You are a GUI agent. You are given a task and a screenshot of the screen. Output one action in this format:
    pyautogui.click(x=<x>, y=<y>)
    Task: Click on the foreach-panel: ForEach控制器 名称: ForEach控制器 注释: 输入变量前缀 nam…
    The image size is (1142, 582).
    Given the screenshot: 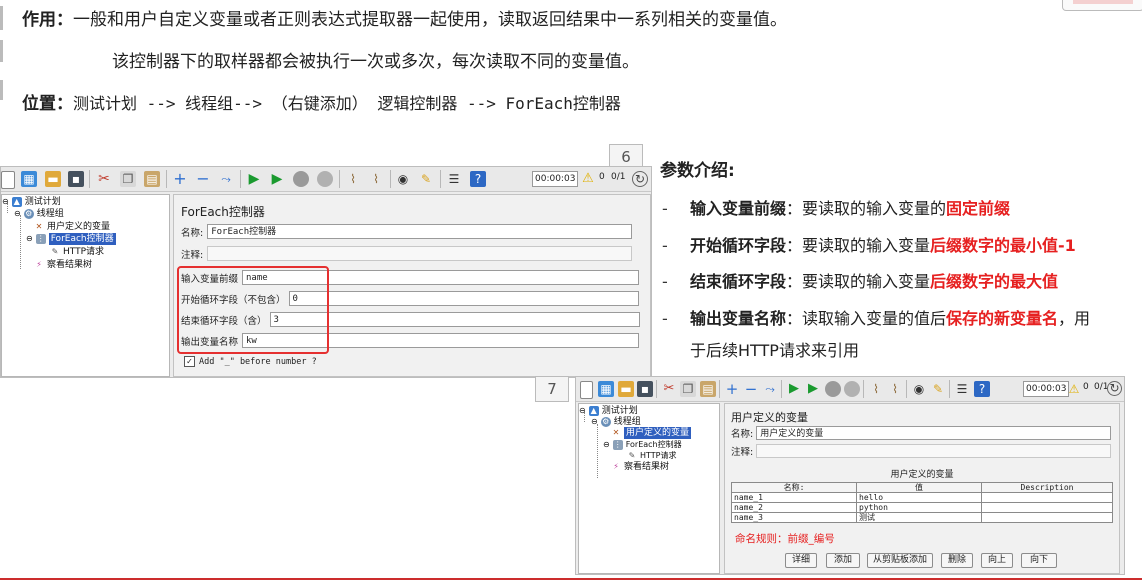 What is the action you would take?
    pyautogui.click(x=412, y=285)
    